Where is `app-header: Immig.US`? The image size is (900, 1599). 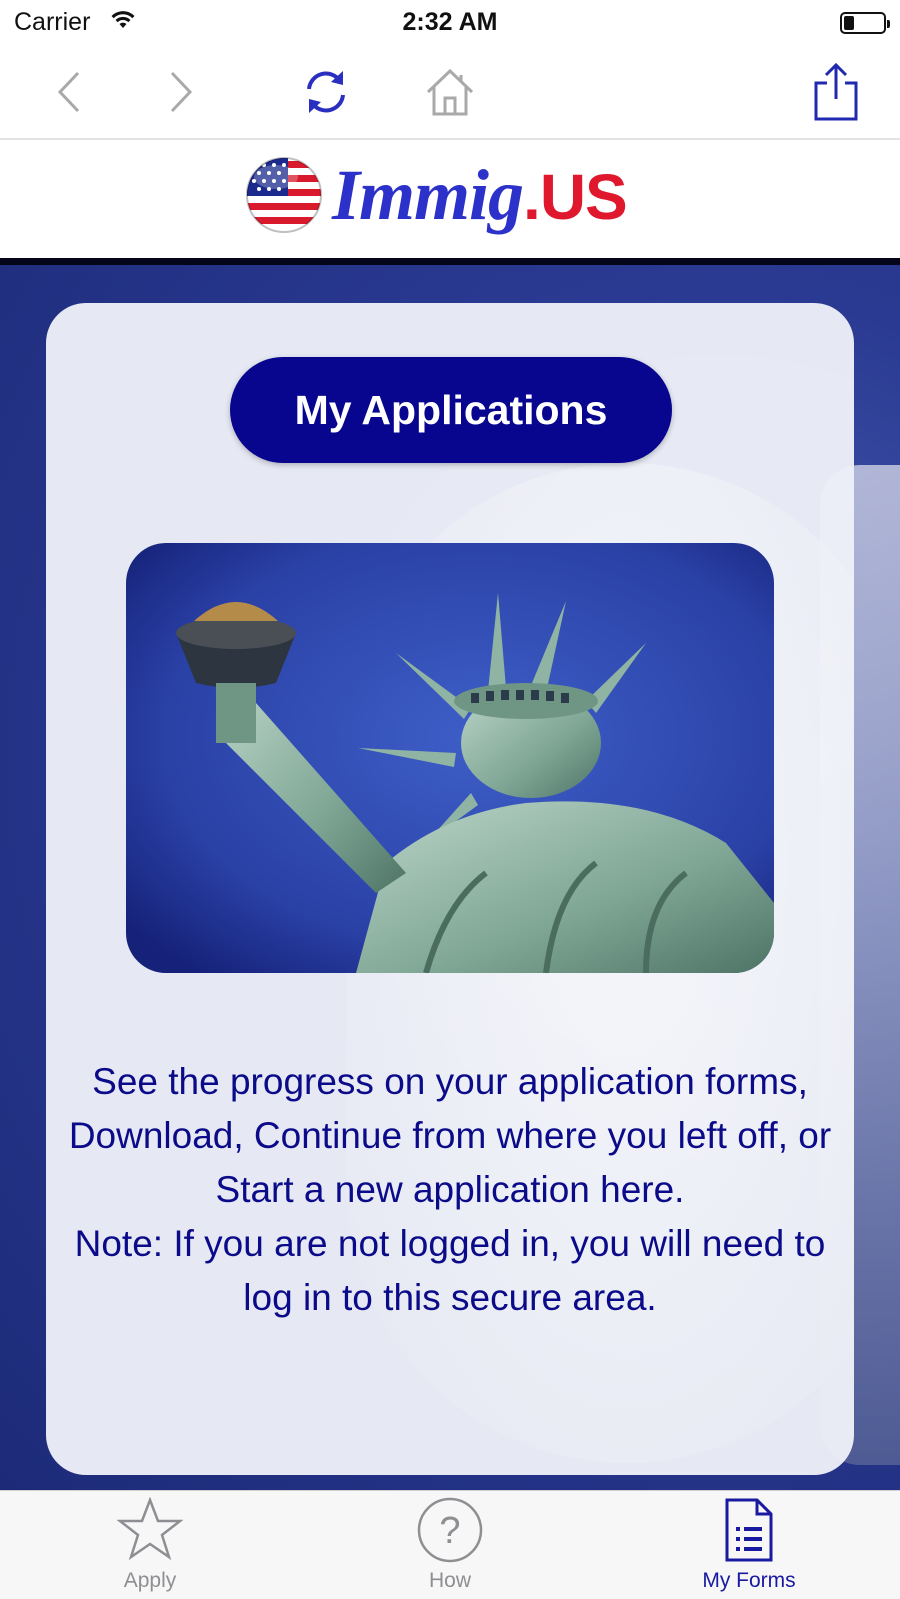
app-header: Immig.US is located at coordinates (450, 199).